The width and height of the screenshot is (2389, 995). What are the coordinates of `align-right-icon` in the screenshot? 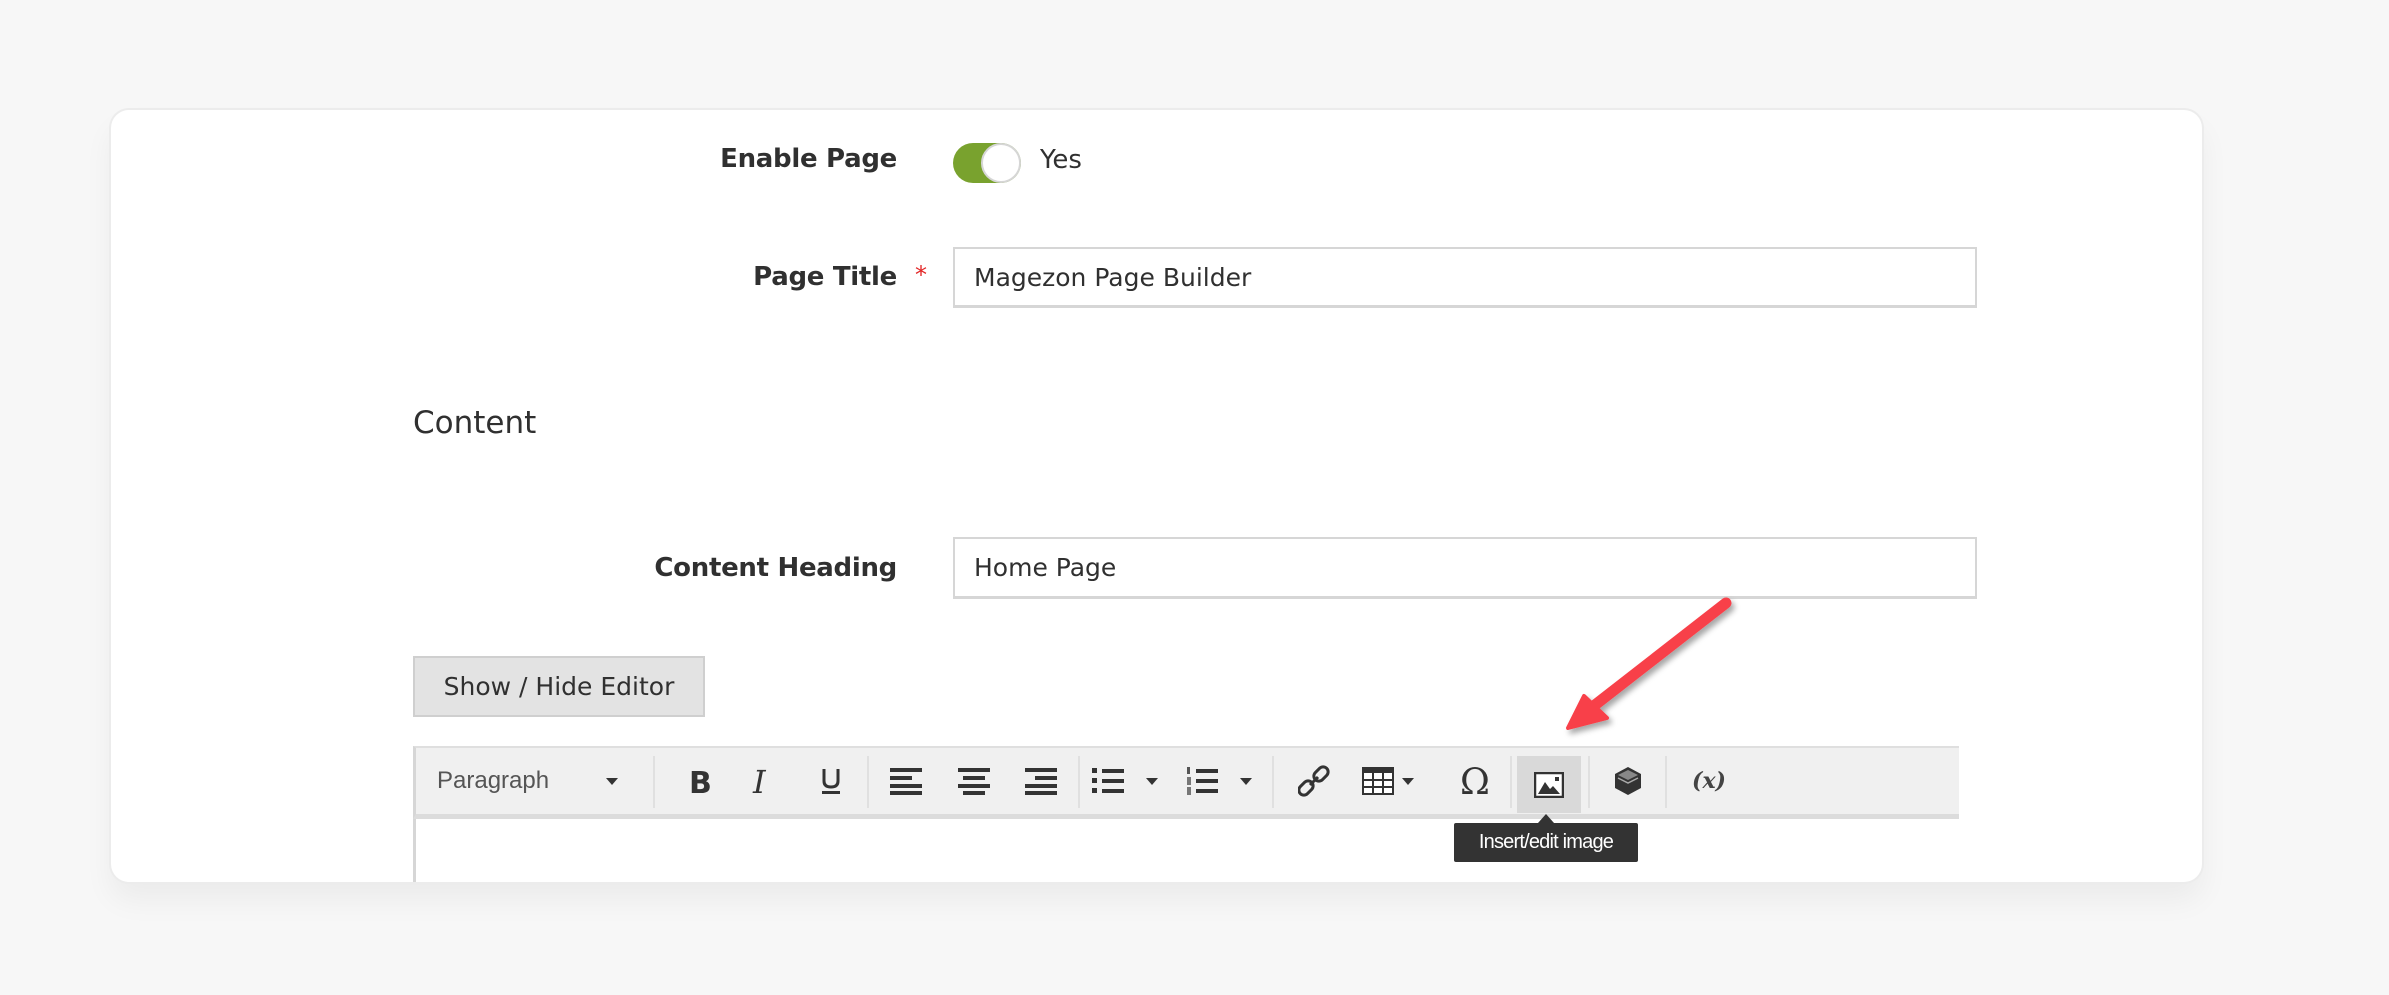 It's located at (1041, 781).